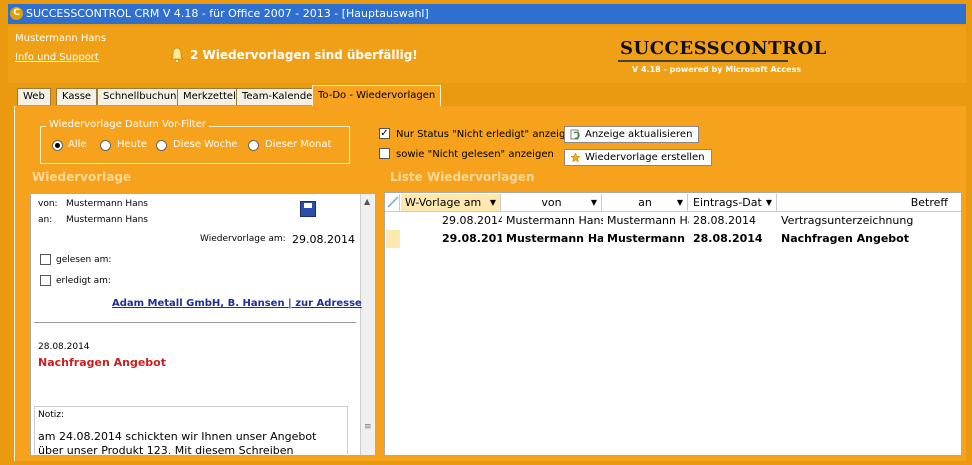 The image size is (972, 465). I want to click on row-subject: Vertragsunterzeichnung, so click(847, 220).